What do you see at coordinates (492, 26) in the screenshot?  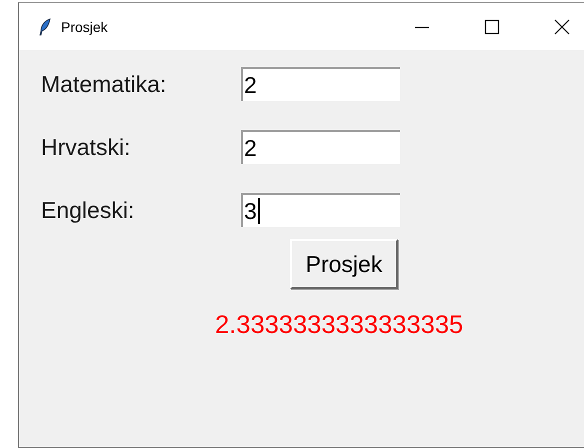 I see `maximize-icon` at bounding box center [492, 26].